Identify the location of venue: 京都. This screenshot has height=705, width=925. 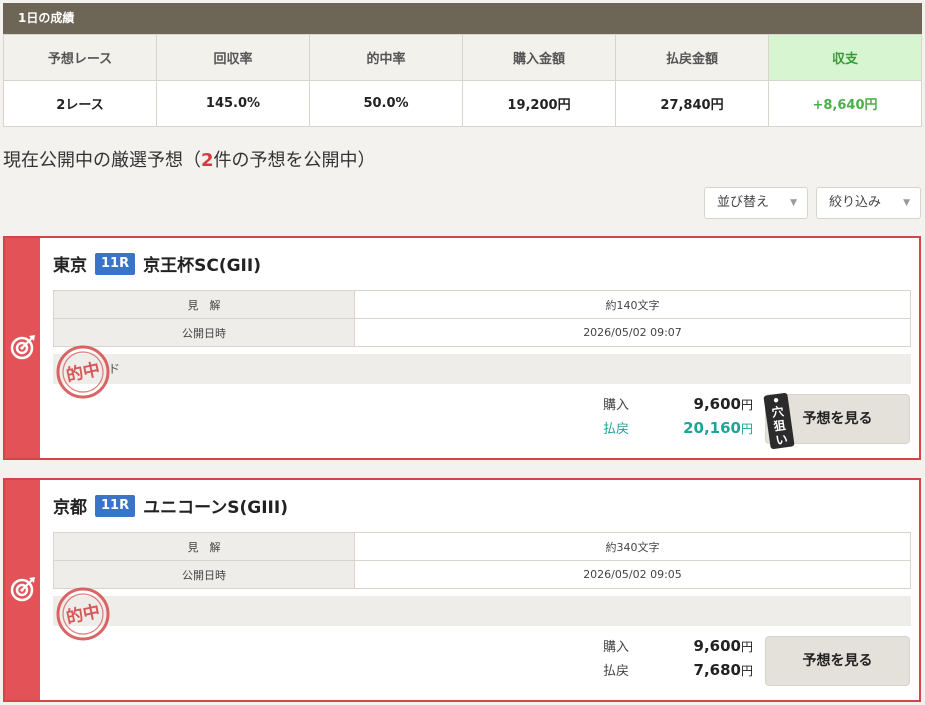
(70, 508).